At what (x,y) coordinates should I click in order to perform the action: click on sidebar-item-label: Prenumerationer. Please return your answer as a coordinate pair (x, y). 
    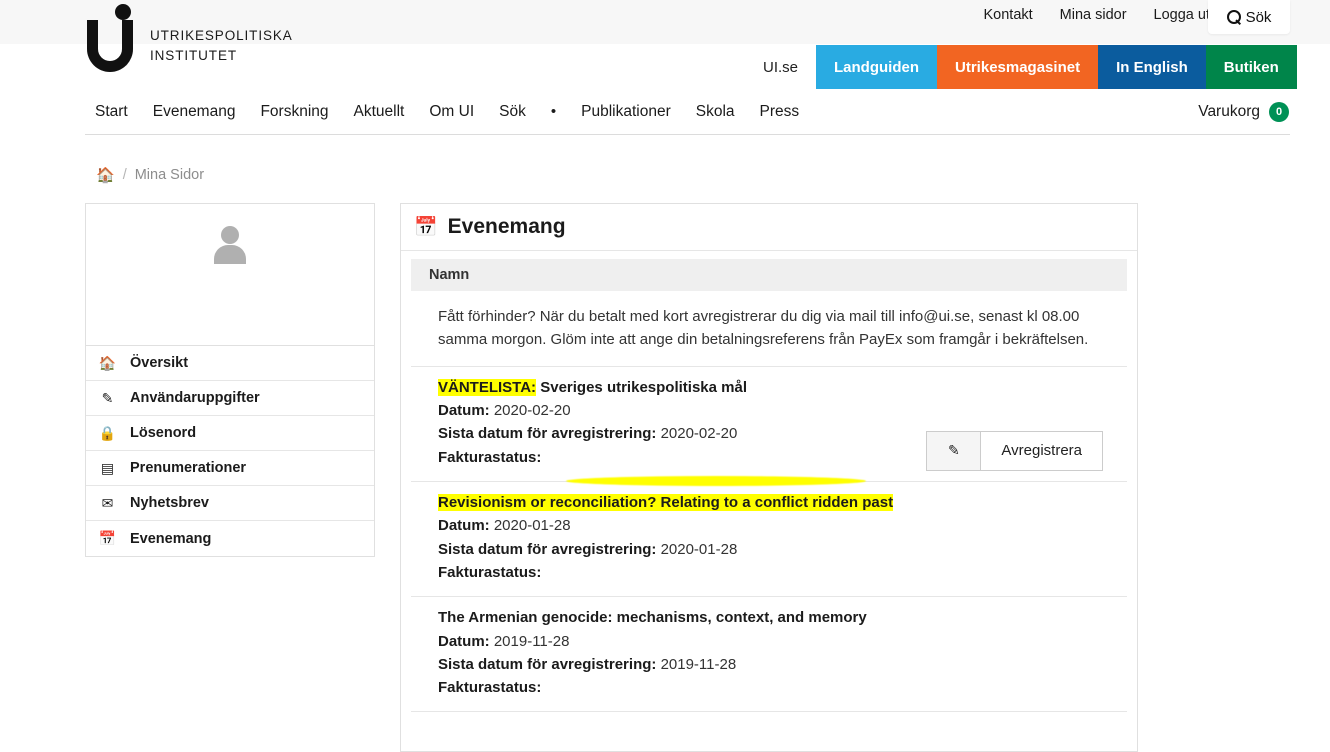
    Looking at the image, I should click on (188, 468).